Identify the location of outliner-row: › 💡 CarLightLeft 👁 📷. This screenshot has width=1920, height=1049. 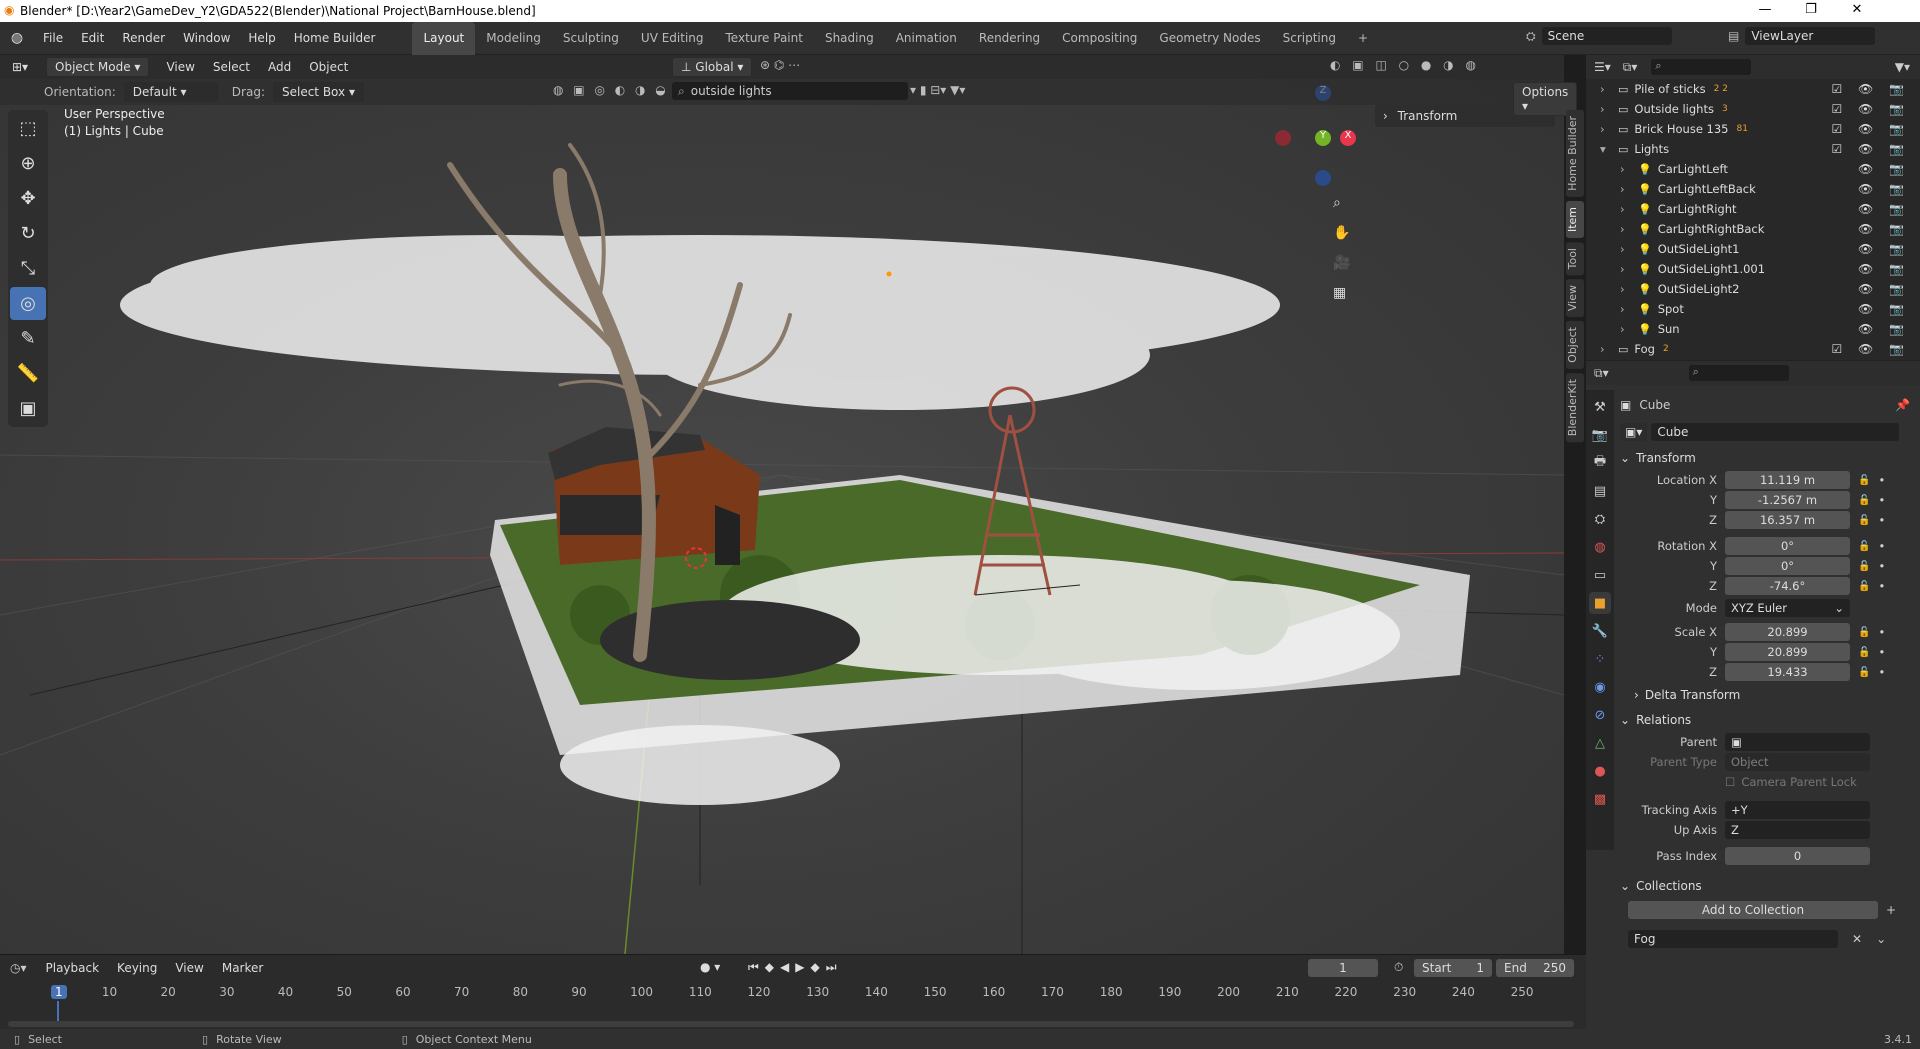
(1753, 169).